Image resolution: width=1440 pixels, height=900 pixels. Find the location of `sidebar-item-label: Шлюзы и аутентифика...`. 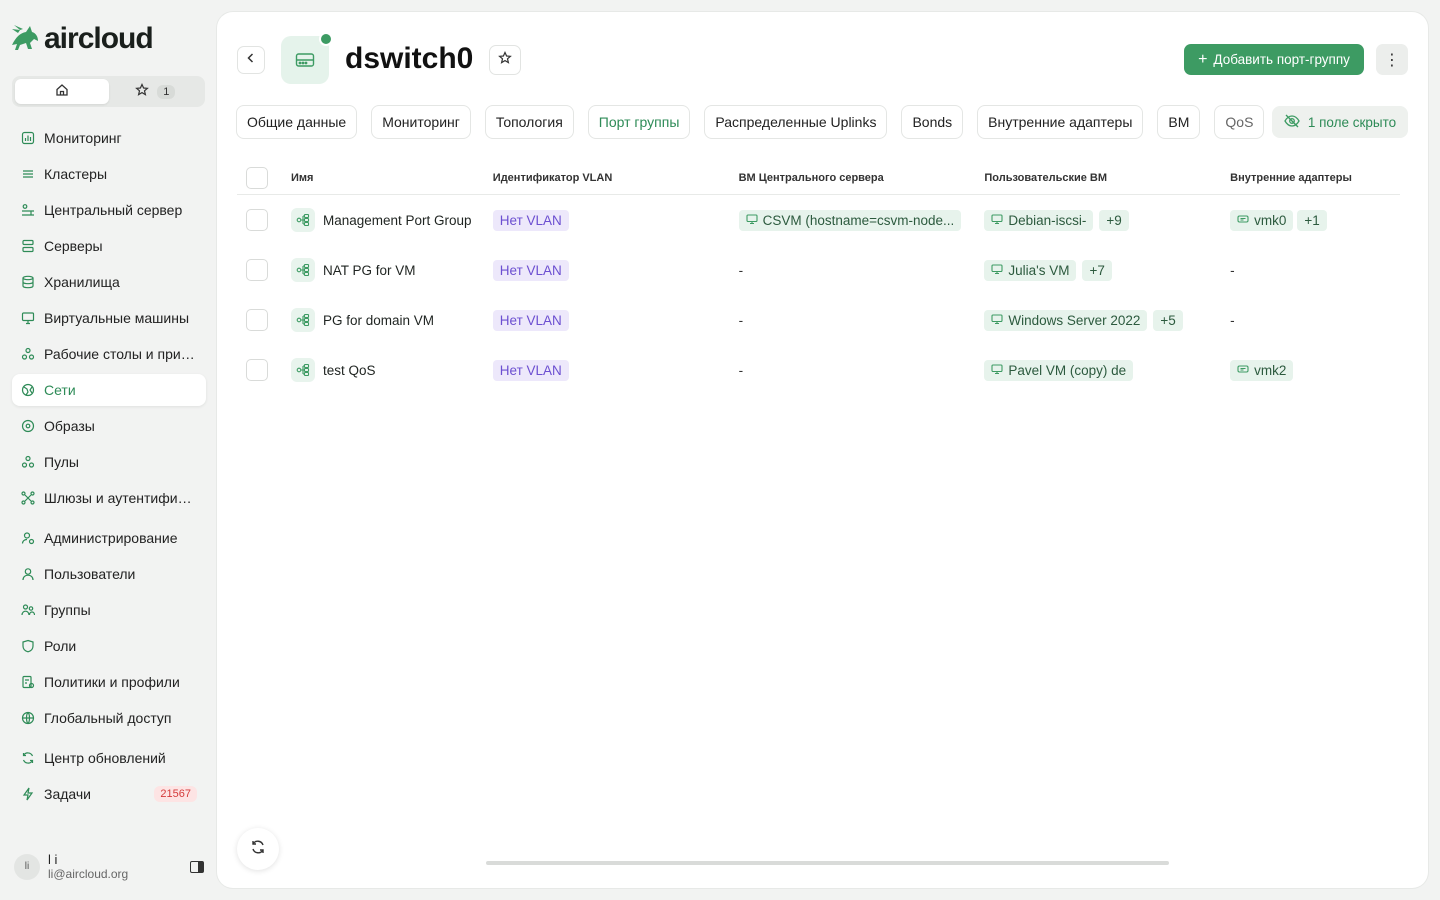

sidebar-item-label: Шлюзы и аутентифика... is located at coordinates (120, 498).